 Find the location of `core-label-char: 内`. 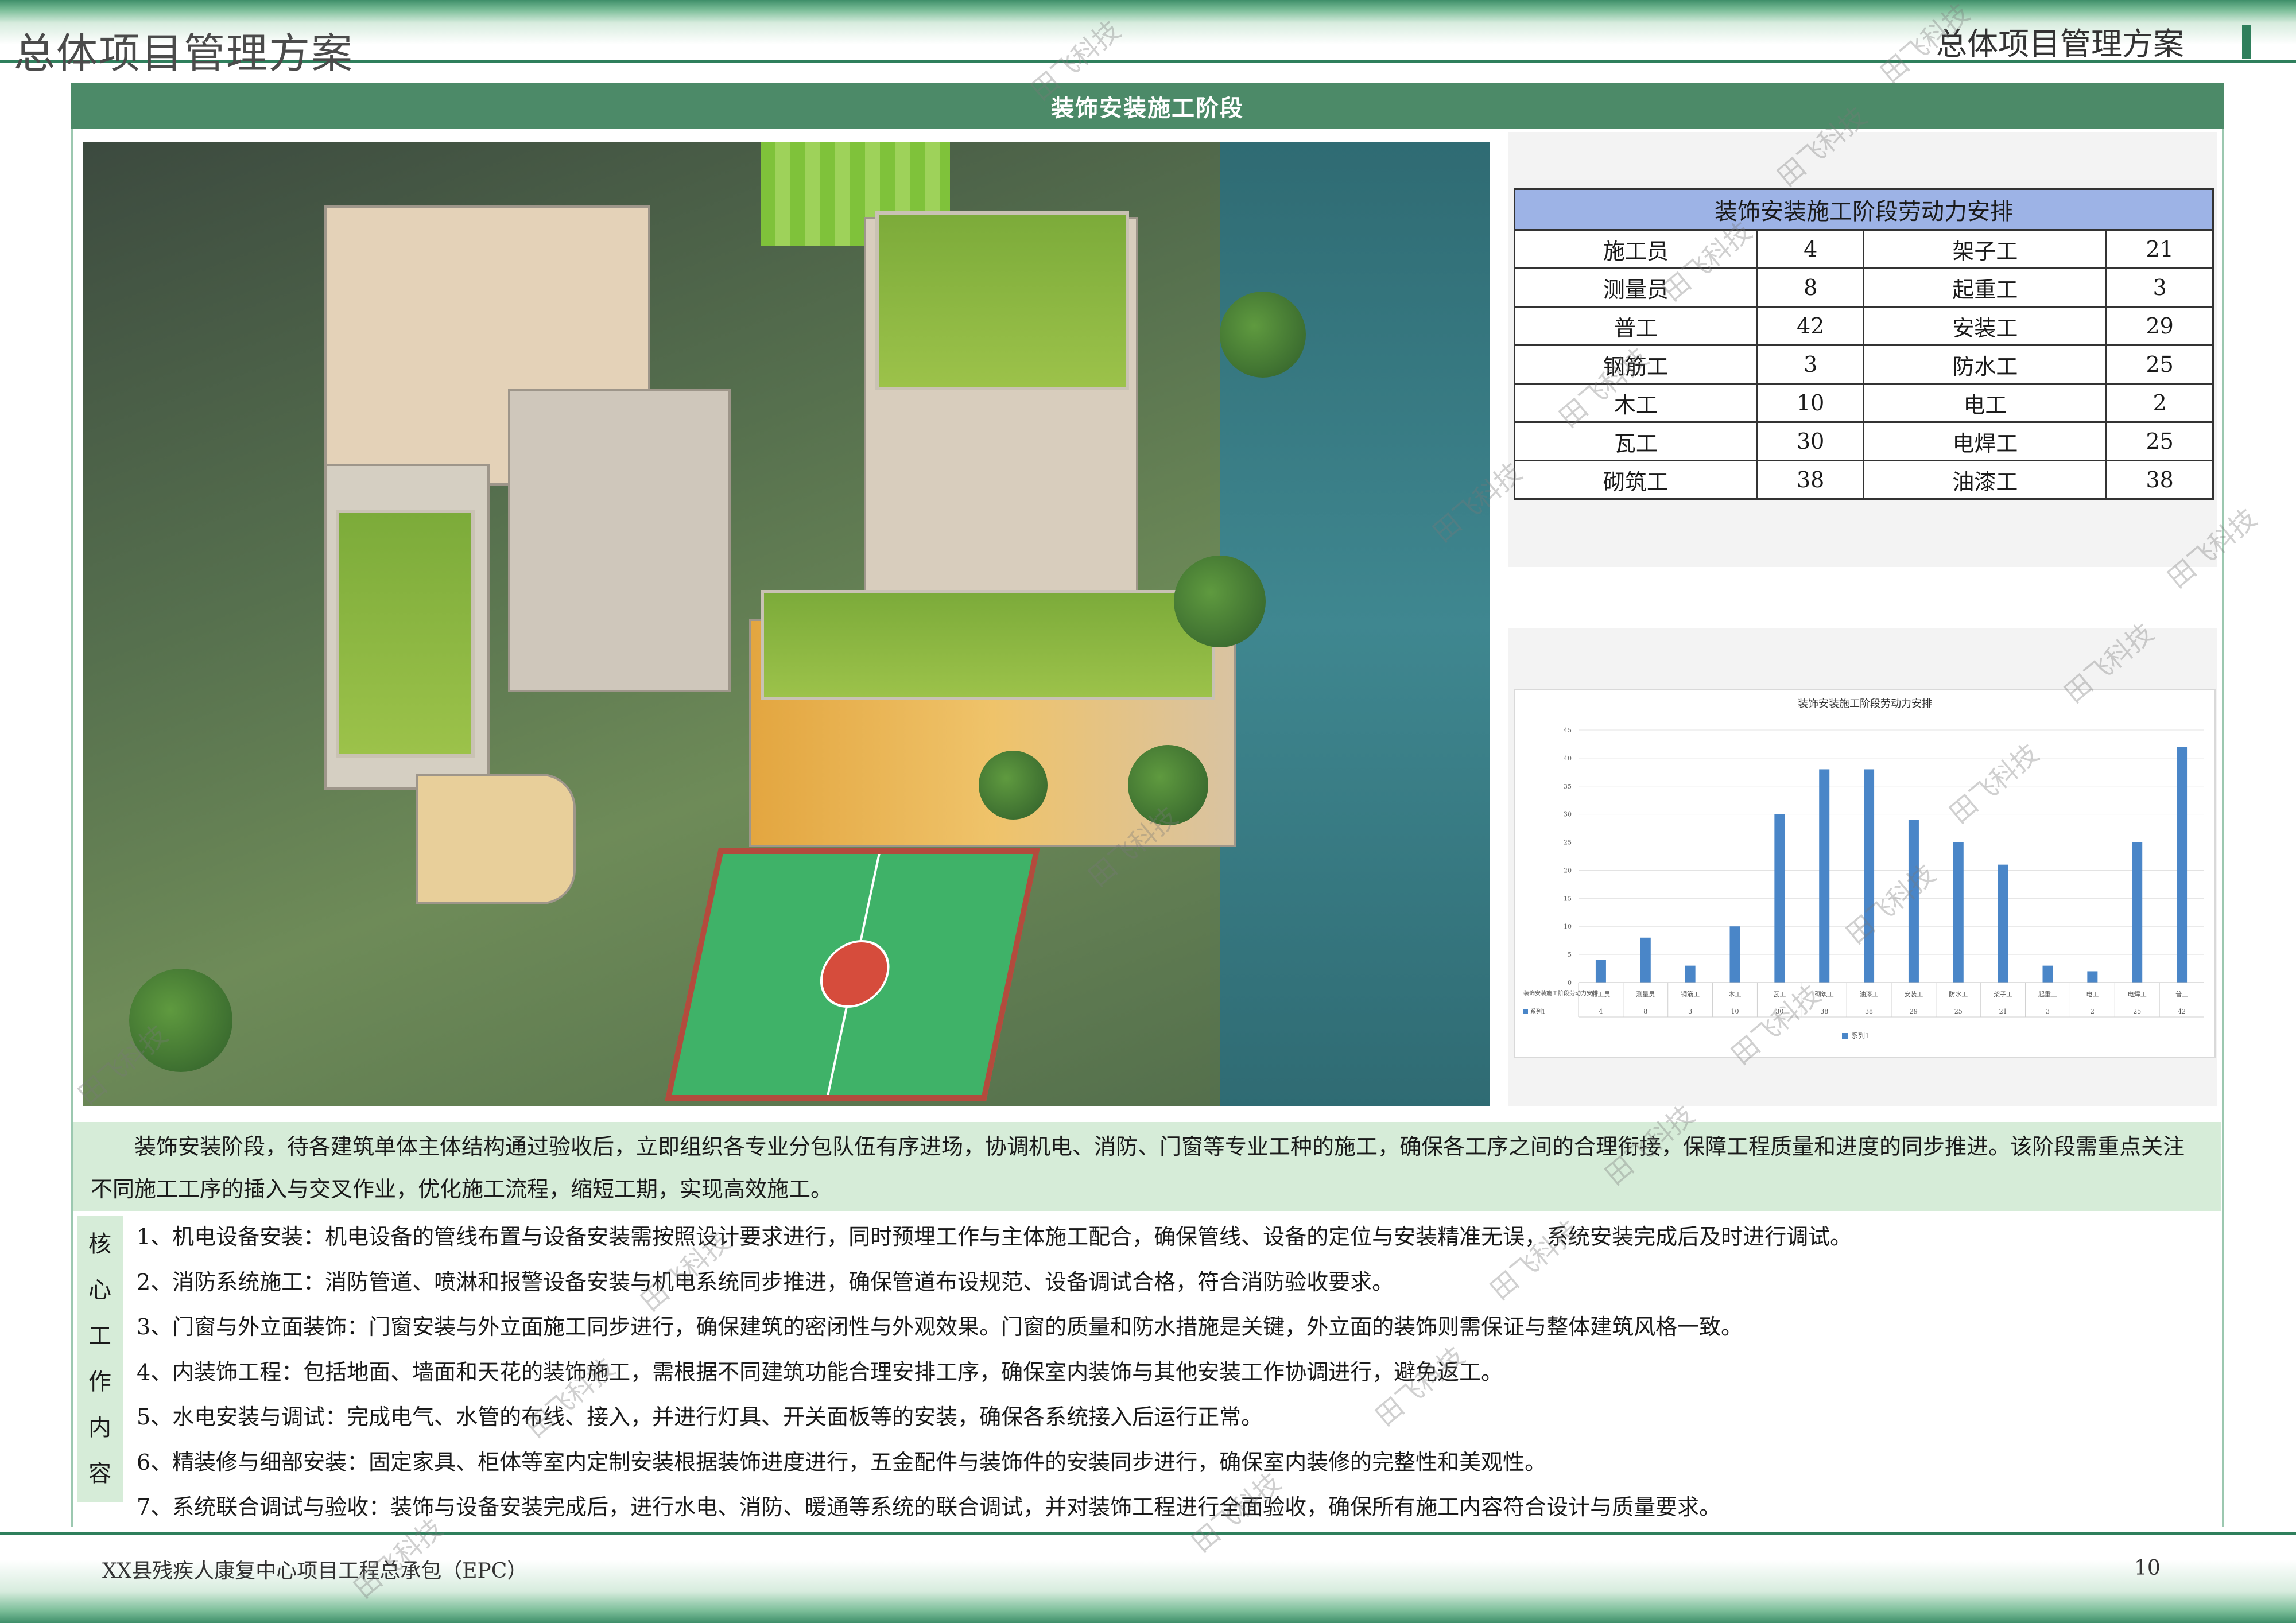

core-label-char: 内 is located at coordinates (99, 1428).